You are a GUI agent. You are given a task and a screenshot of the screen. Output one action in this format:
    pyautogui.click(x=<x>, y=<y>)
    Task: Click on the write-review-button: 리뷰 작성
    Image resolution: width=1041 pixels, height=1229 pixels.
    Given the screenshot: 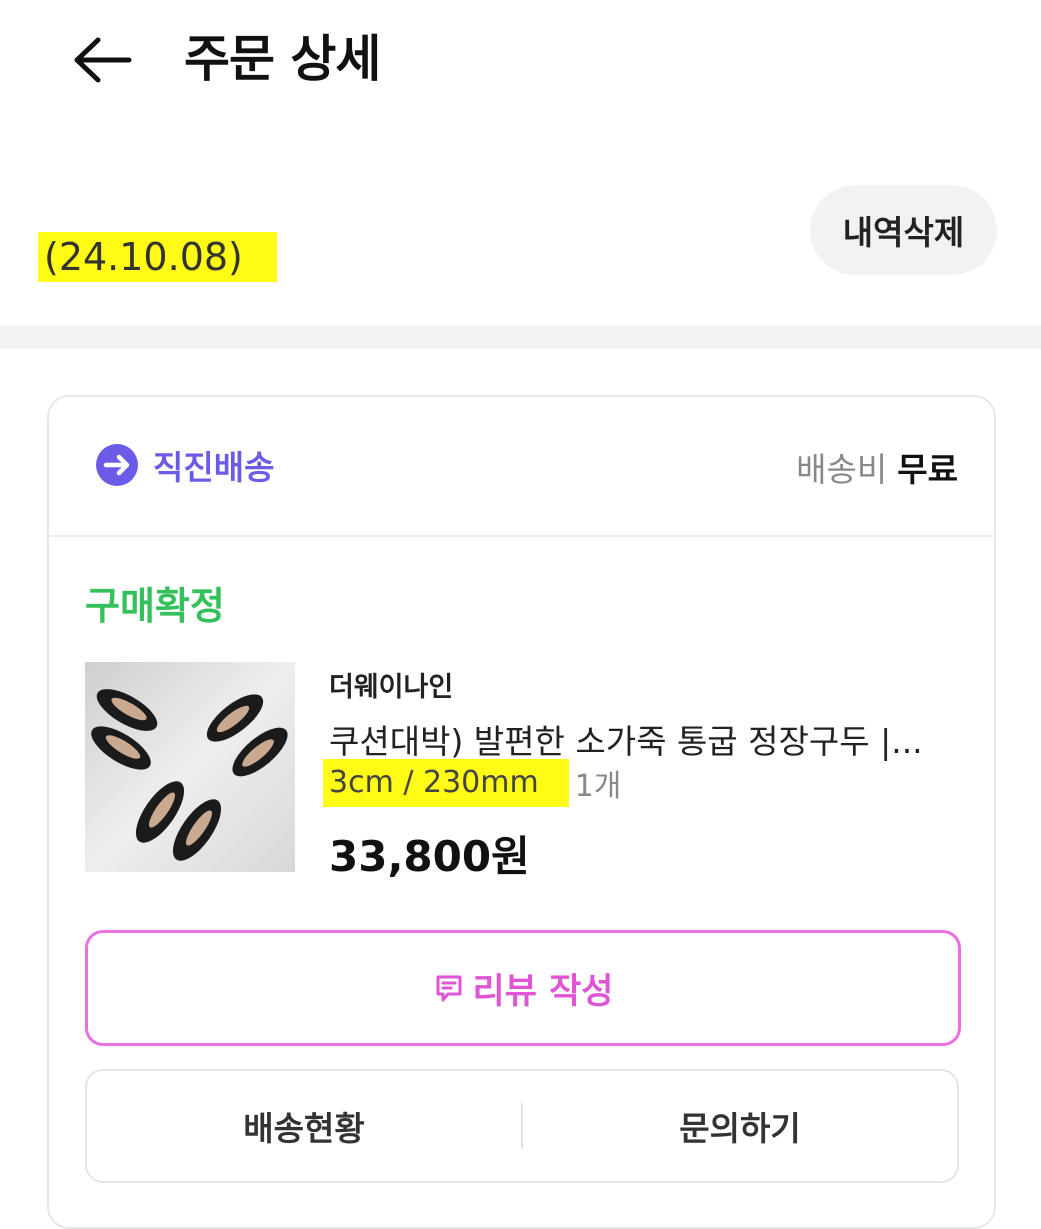 What is the action you would take?
    pyautogui.click(x=523, y=988)
    